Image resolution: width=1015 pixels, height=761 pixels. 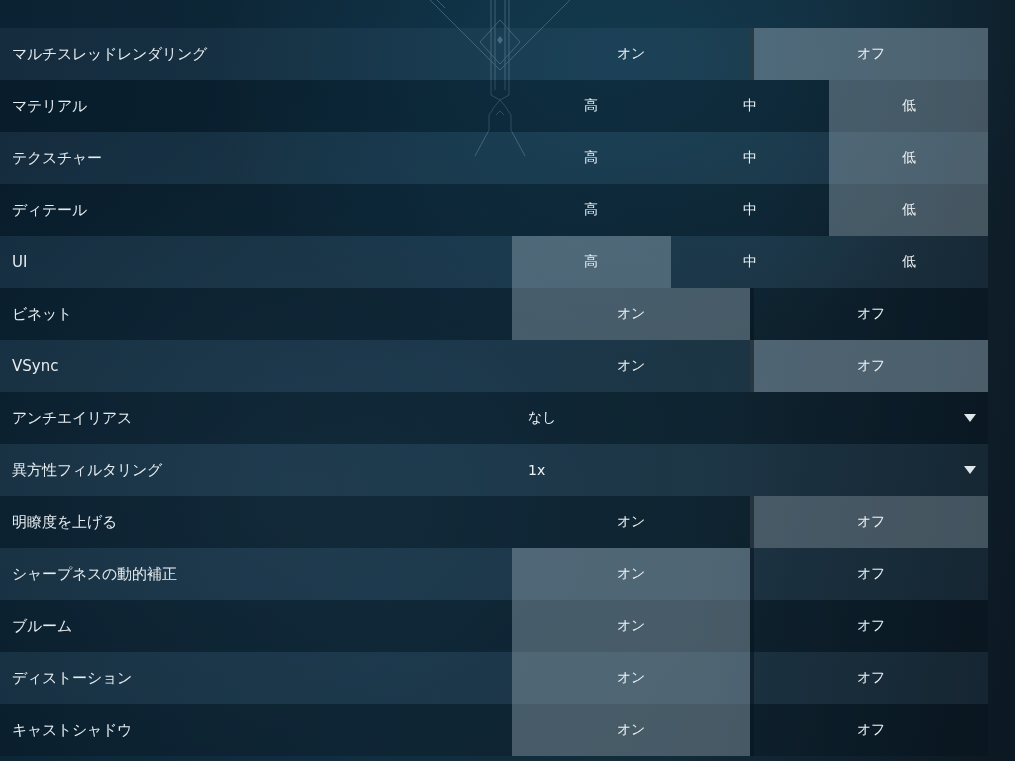 I want to click on dropdown: 1x, so click(x=750, y=470).